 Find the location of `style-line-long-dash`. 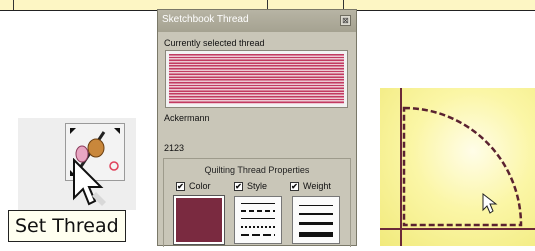

style-line-long-dash is located at coordinates (258, 235).